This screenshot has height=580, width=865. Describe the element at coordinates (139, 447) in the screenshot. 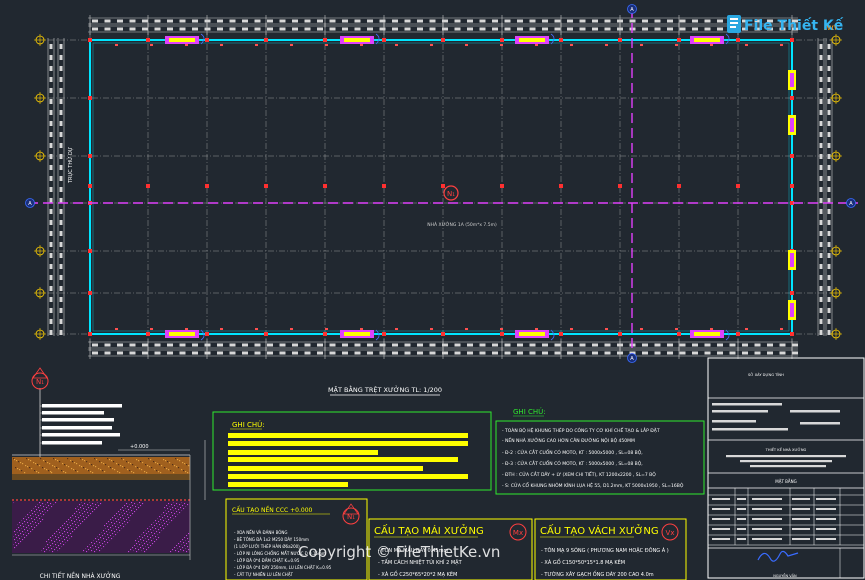

I see `section-level-label: +0.000` at that location.